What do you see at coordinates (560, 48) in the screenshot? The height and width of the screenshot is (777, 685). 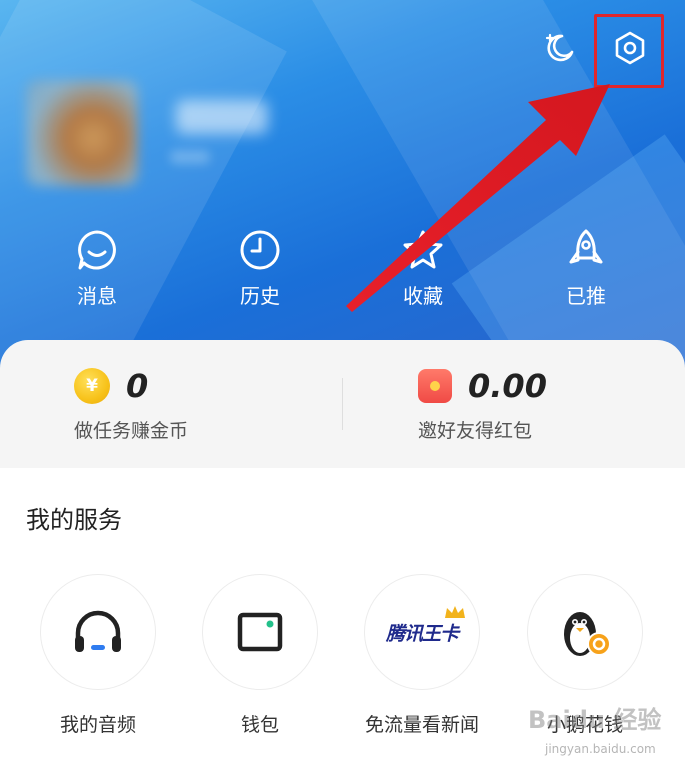 I see `night-mode-icon` at bounding box center [560, 48].